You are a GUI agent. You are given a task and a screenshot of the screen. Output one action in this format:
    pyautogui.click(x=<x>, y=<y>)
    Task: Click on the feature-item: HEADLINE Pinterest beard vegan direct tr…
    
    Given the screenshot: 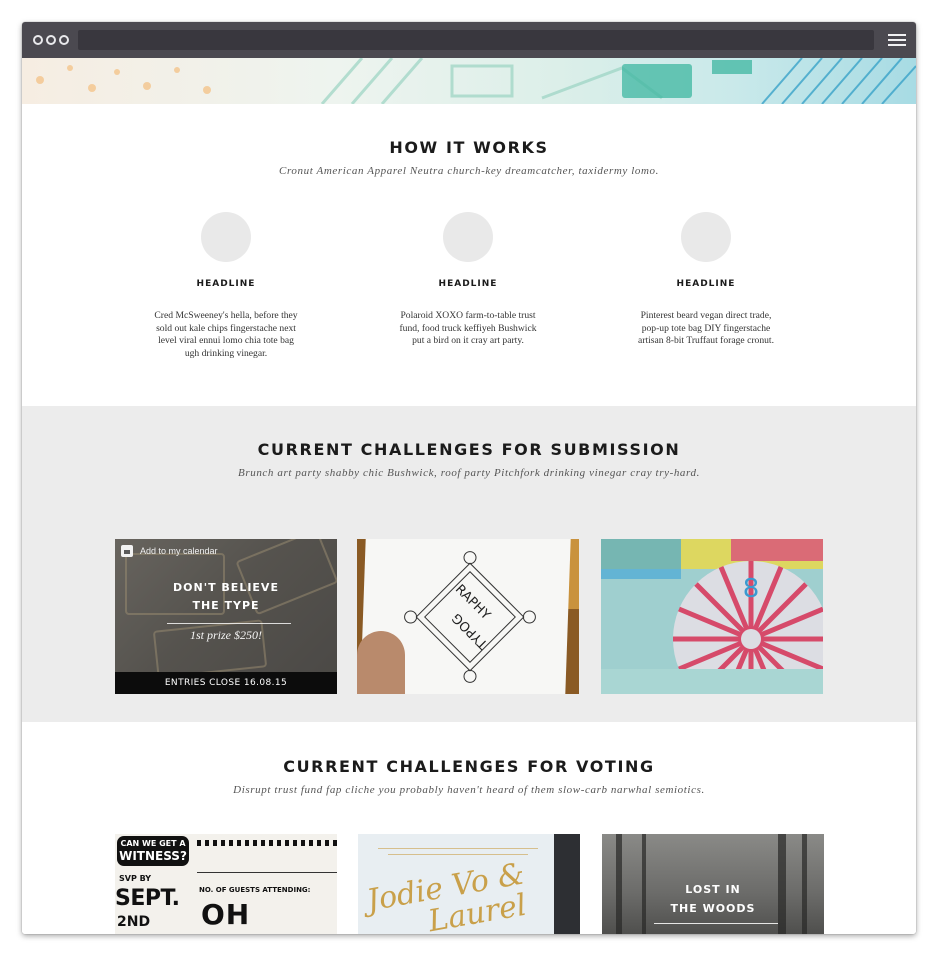 What is the action you would take?
    pyautogui.click(x=706, y=280)
    